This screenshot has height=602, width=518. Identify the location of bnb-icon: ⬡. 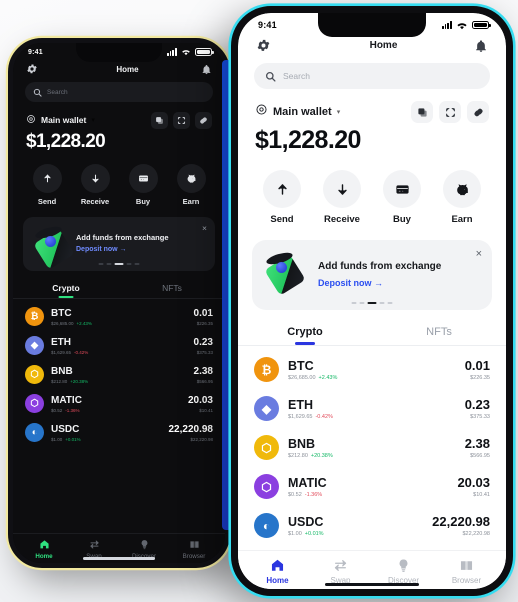
(34, 374).